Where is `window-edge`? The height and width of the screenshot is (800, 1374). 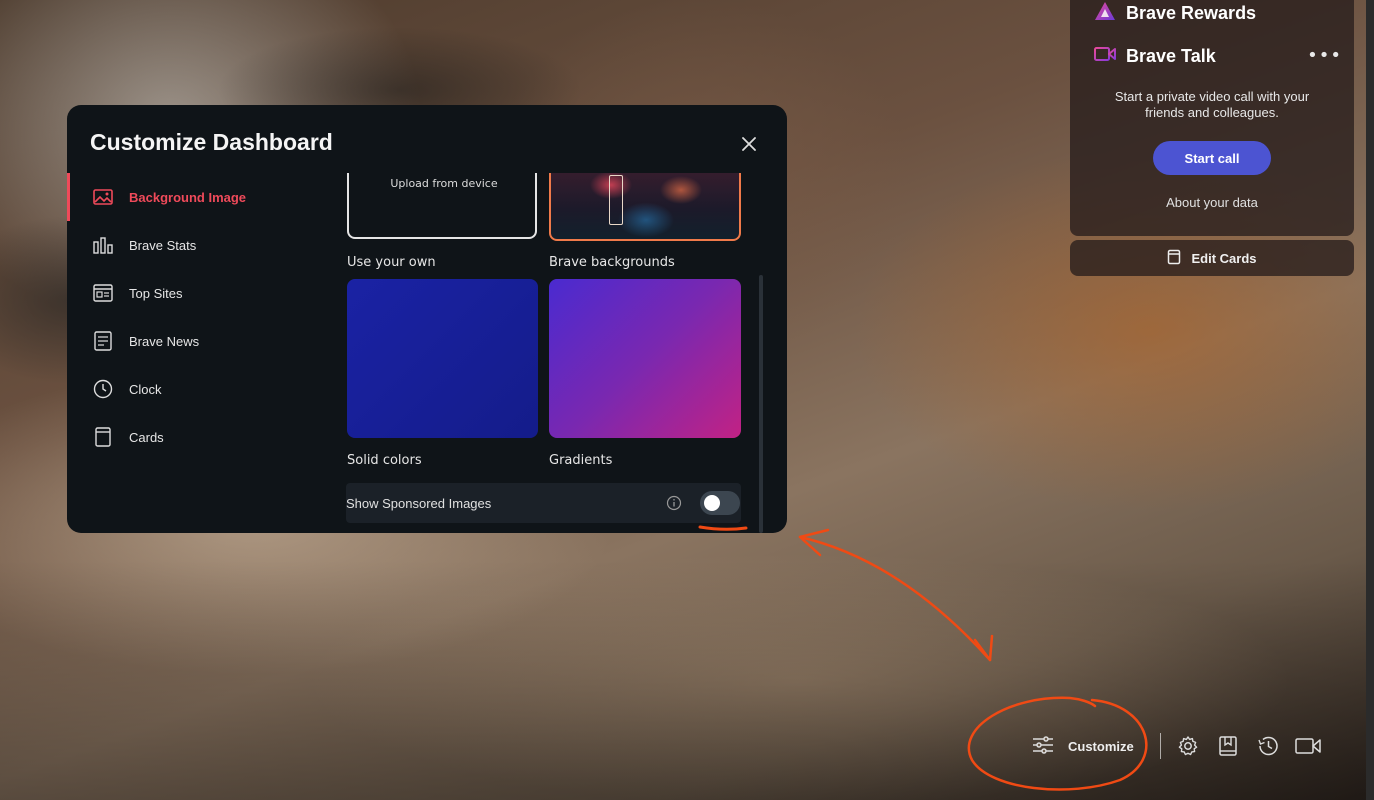
window-edge is located at coordinates (1370, 400).